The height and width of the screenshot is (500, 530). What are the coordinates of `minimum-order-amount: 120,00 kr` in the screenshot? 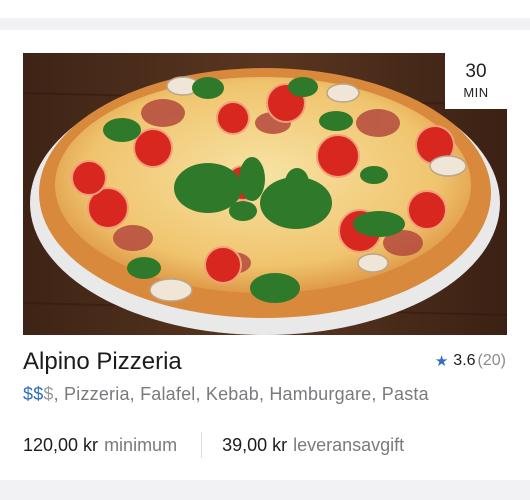 It's located at (61, 444).